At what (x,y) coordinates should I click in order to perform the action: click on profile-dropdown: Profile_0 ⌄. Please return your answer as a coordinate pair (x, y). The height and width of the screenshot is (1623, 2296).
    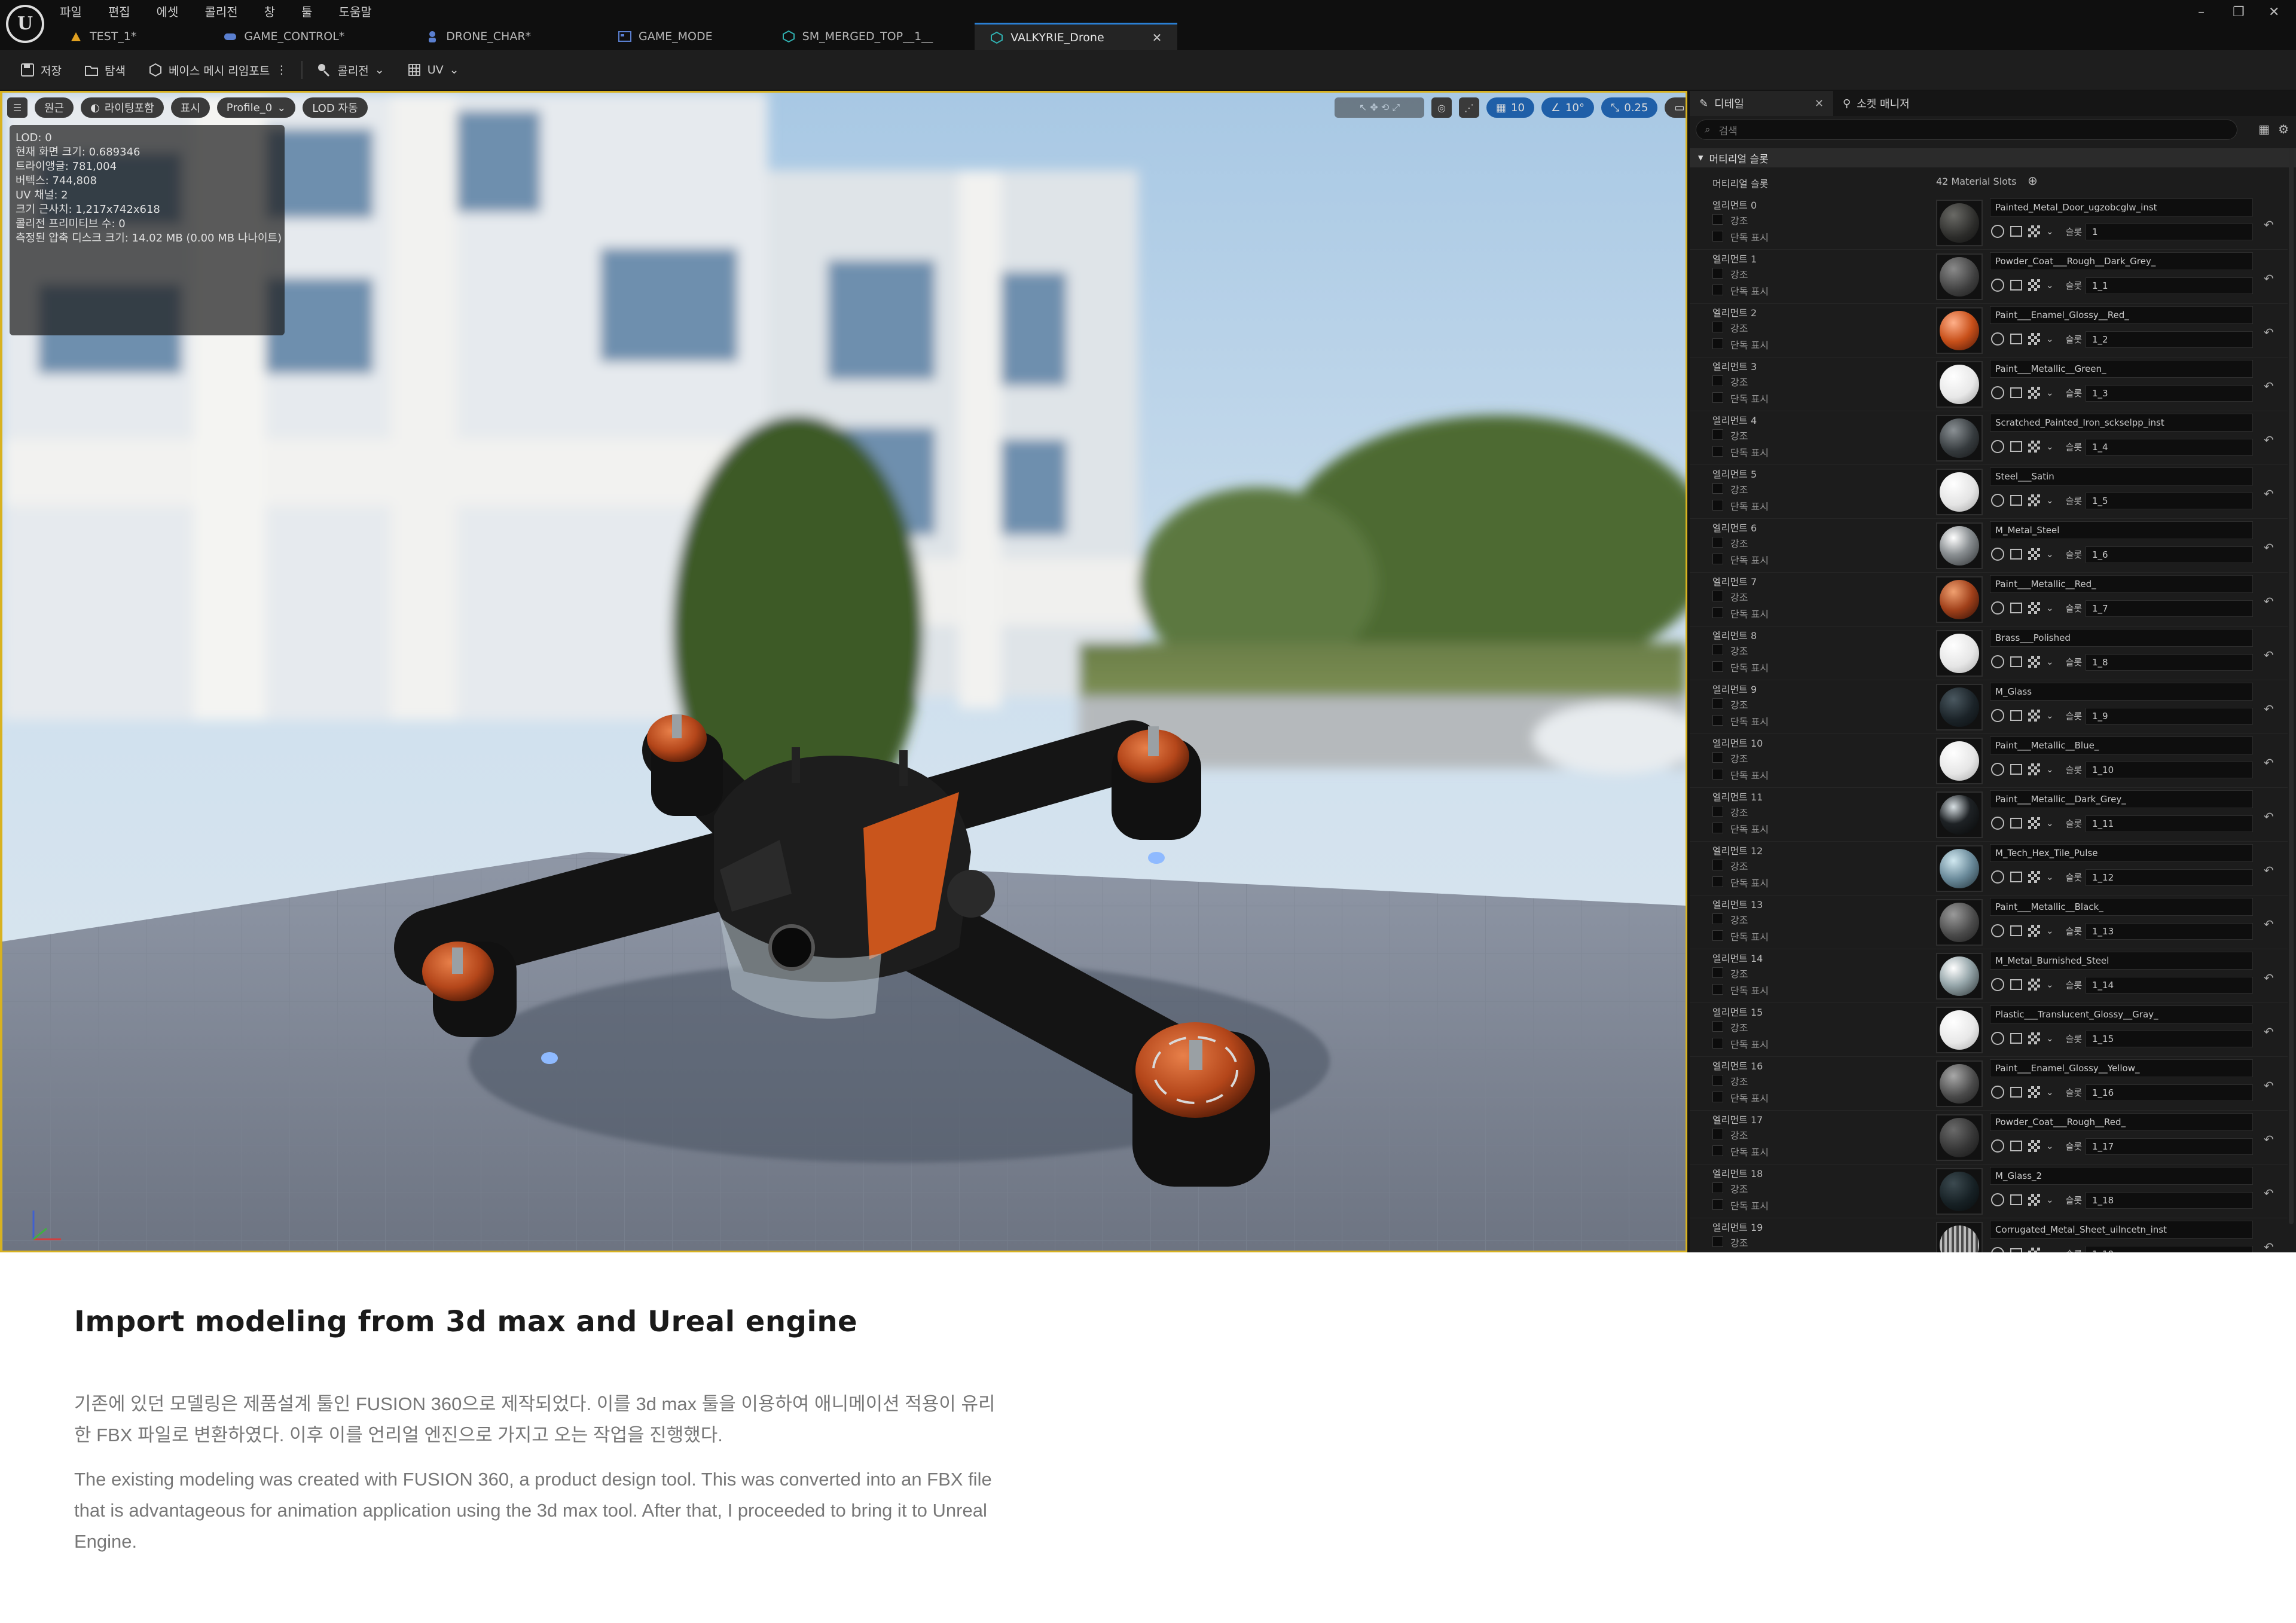
    Looking at the image, I should click on (256, 108).